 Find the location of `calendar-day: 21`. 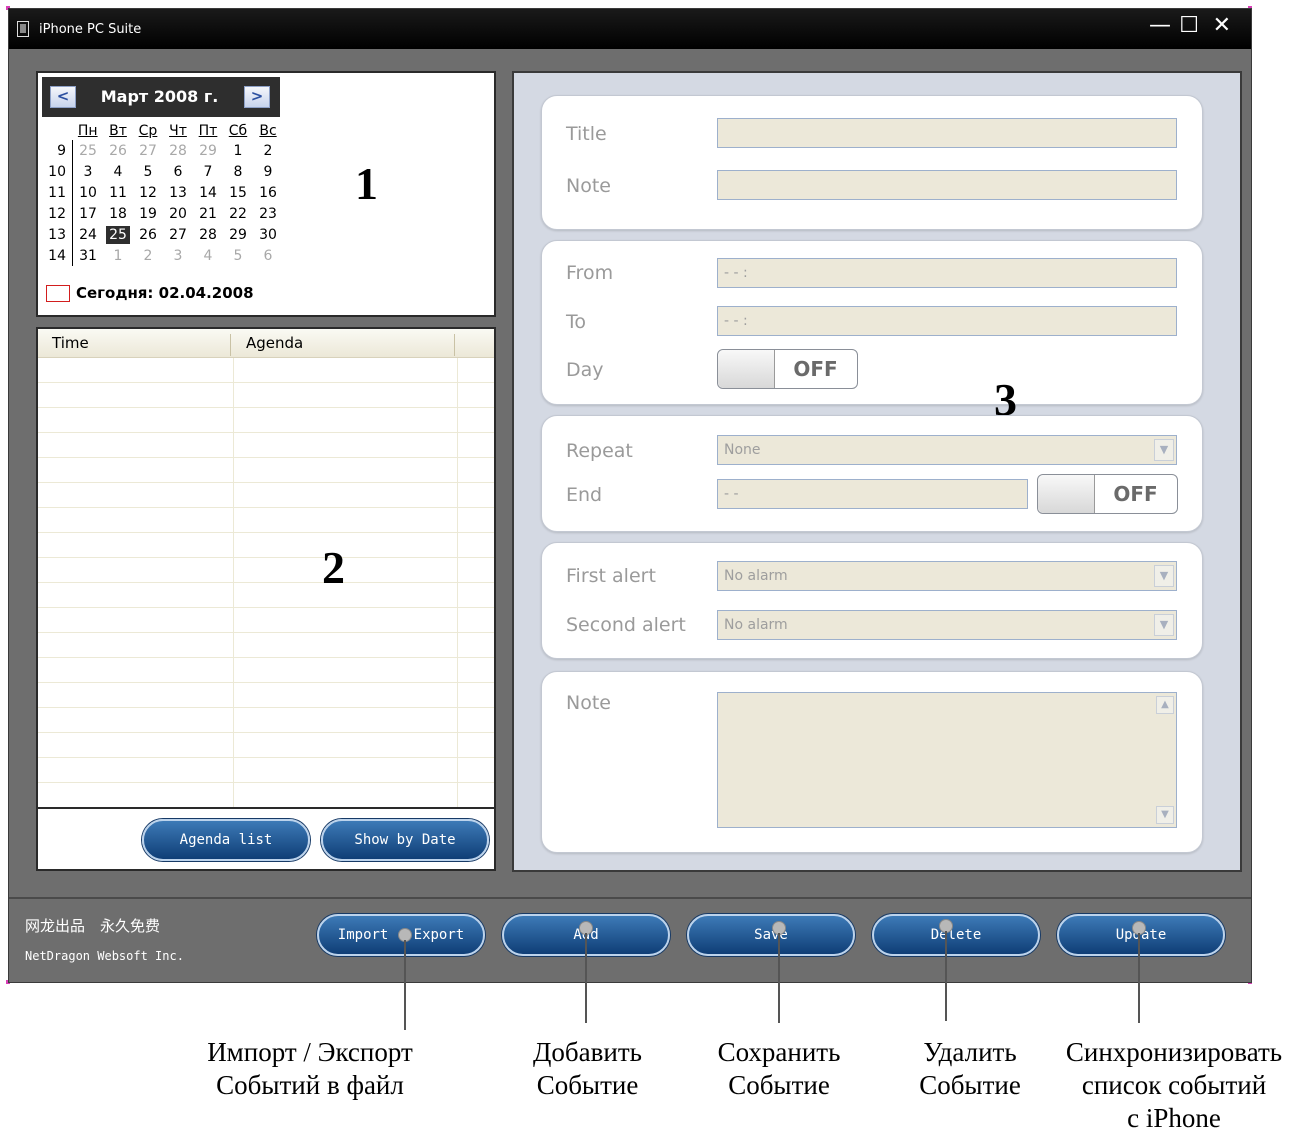

calendar-day: 21 is located at coordinates (208, 213).